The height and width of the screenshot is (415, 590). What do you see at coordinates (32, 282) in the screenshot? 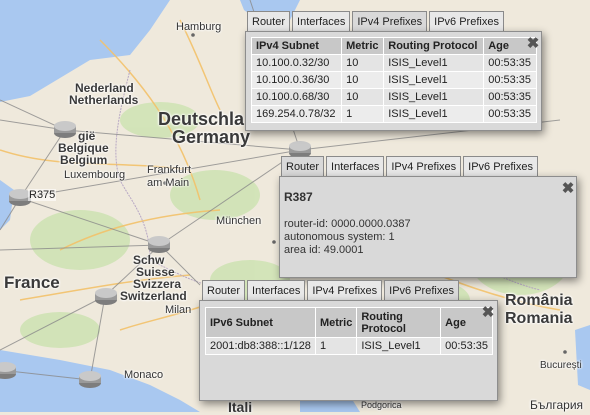
I see `map-label-france: France` at bounding box center [32, 282].